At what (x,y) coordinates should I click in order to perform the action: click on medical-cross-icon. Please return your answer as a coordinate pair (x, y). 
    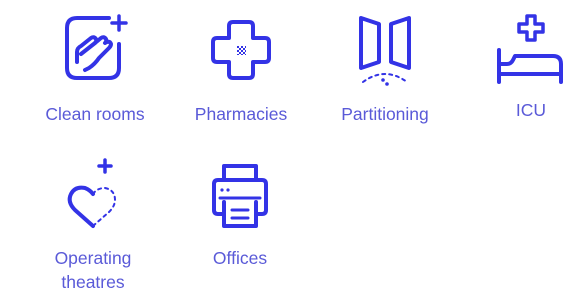
    Looking at the image, I should click on (241, 50).